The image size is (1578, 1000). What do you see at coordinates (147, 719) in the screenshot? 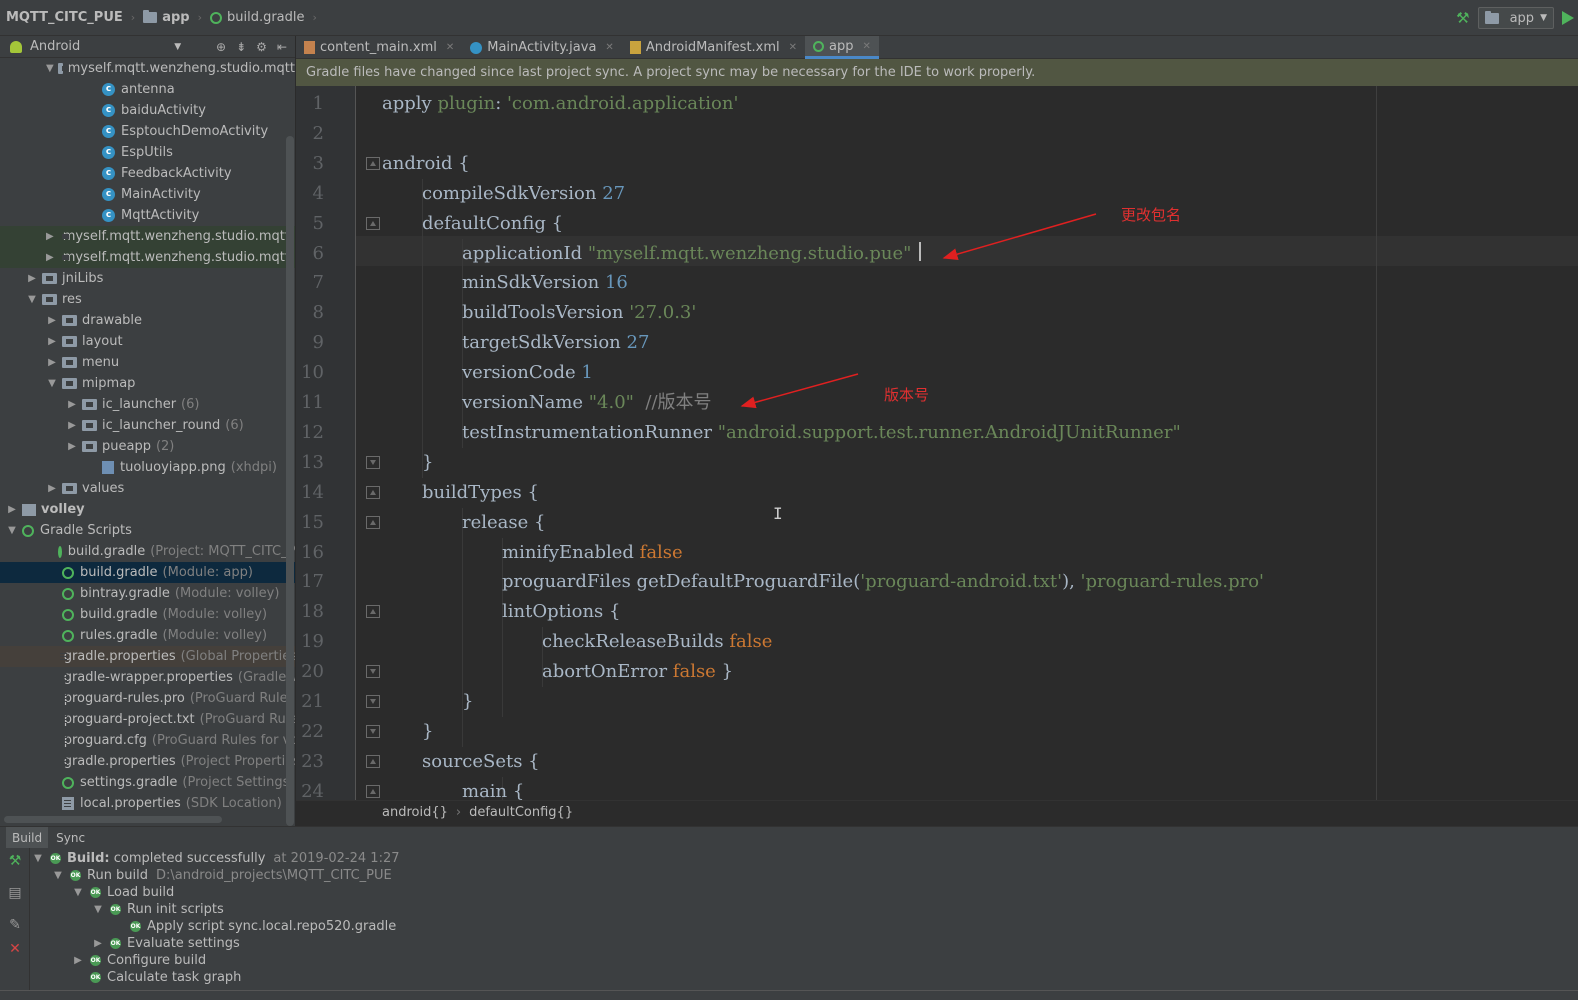
I see `tree-item: ▶proguard-project.txt(ProGuard Rules fo` at bounding box center [147, 719].